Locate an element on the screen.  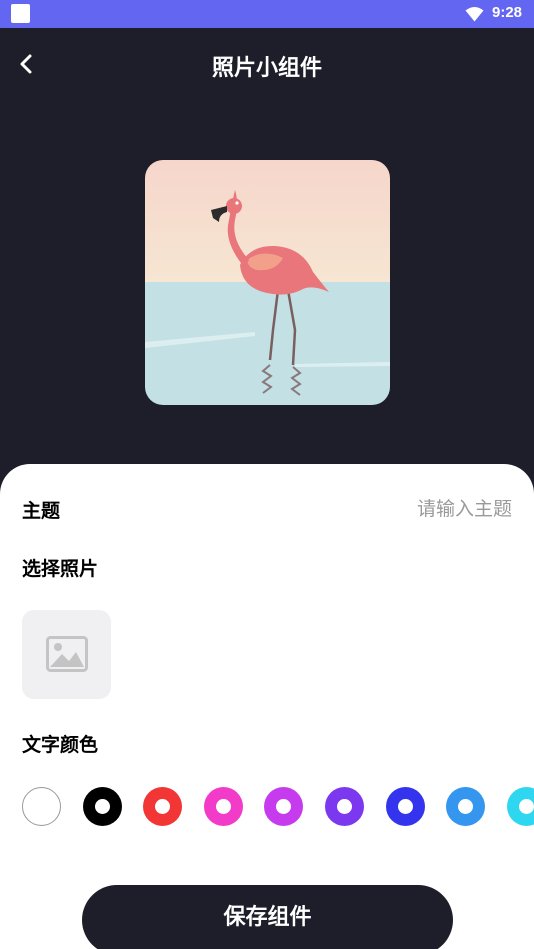
flamingo-image is located at coordinates (267, 282).